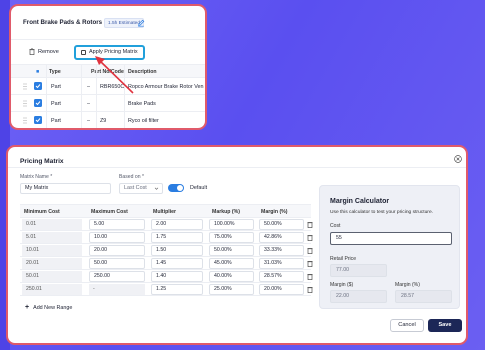 This screenshot has width=485, height=350. I want to click on markup-input: 40.00%, so click(231, 276).